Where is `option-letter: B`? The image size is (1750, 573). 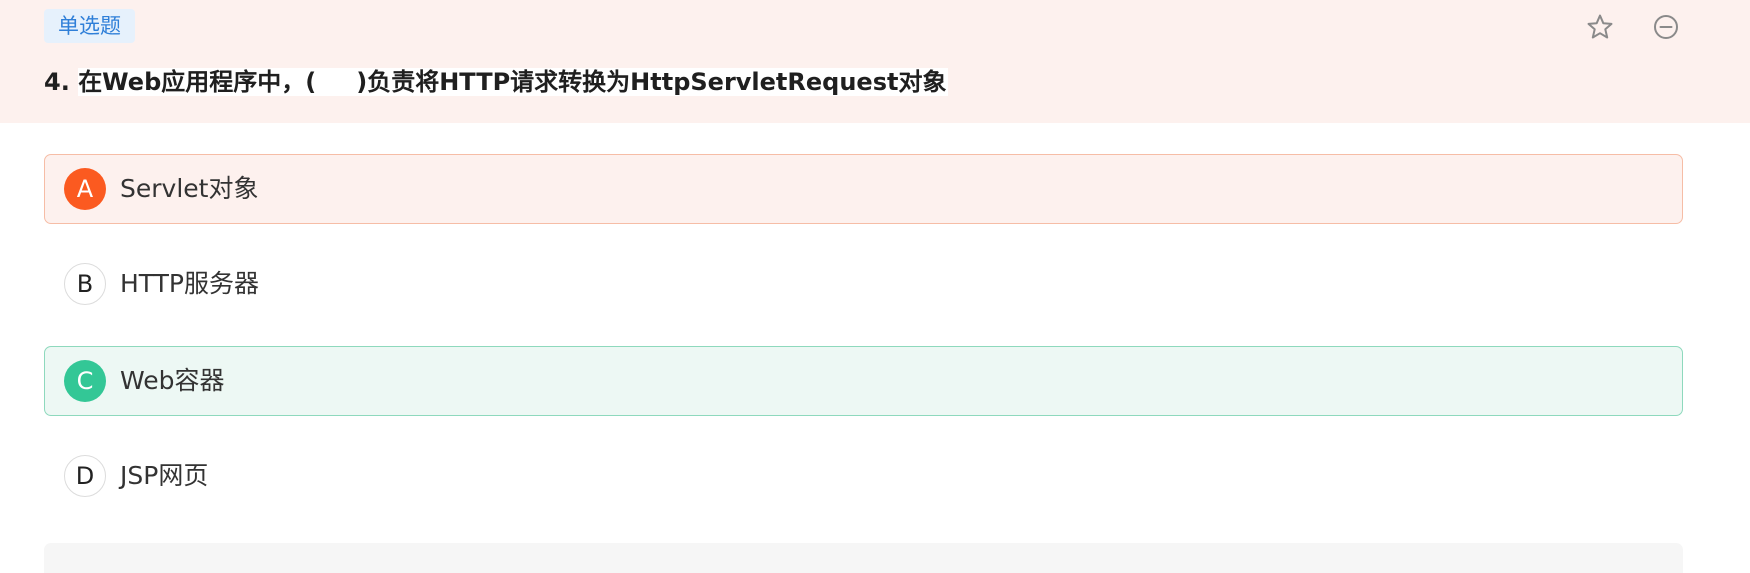
option-letter: B is located at coordinates (85, 284).